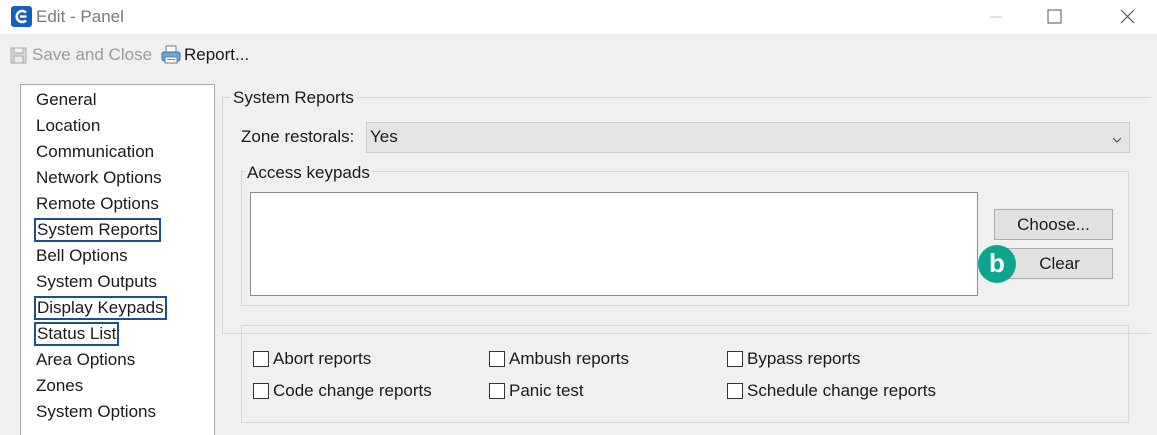  Describe the element at coordinates (59, 386) in the screenshot. I see `sidebar-item-zones: Zones` at that location.